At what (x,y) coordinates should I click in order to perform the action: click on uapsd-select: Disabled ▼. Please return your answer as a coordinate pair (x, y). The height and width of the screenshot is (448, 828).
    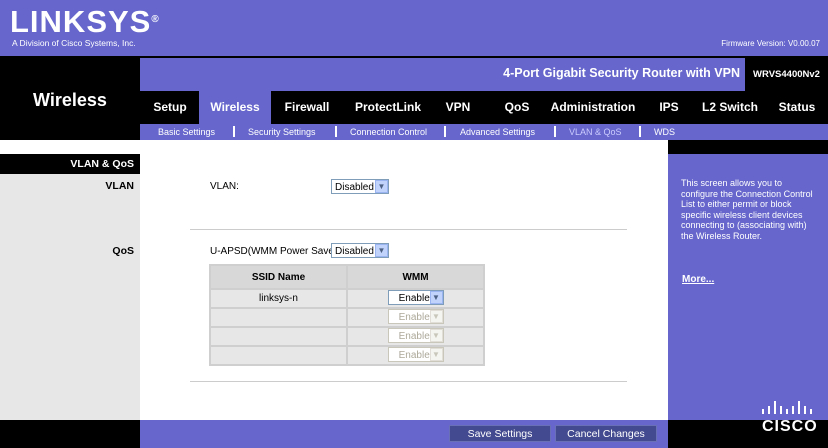
    Looking at the image, I should click on (360, 250).